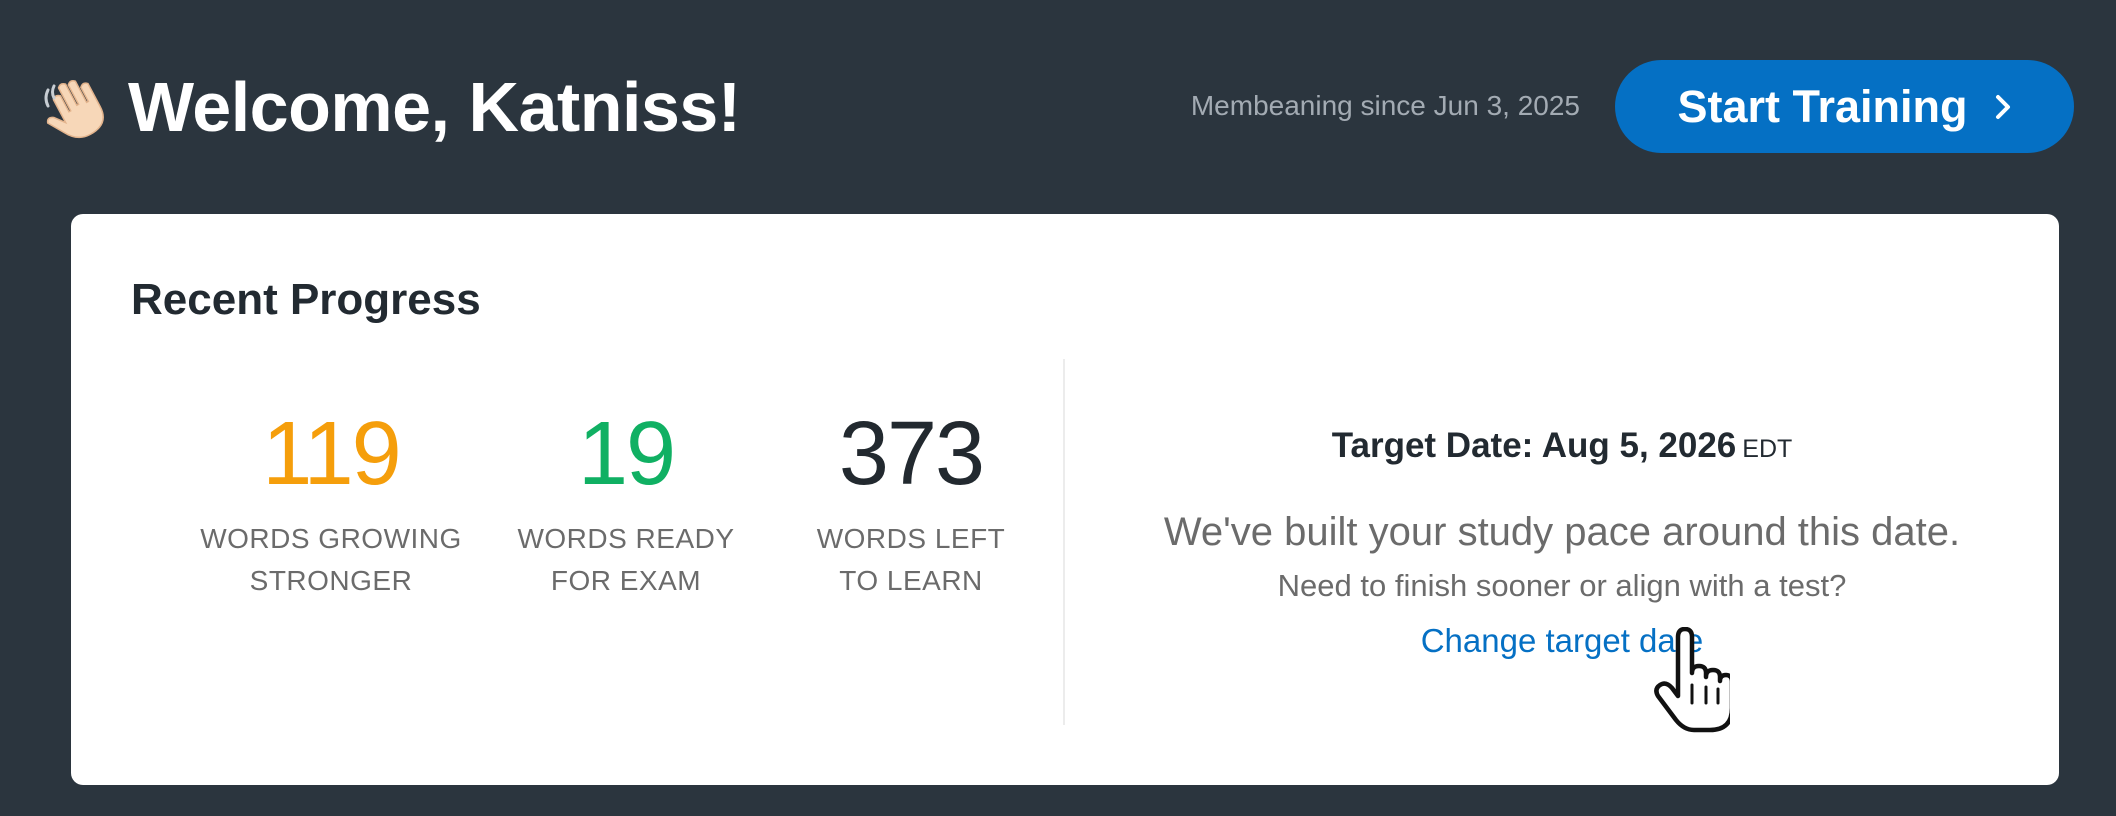 This screenshot has width=2116, height=816. Describe the element at coordinates (1692, 680) in the screenshot. I see `hand-pointer-cursor-icon` at that location.